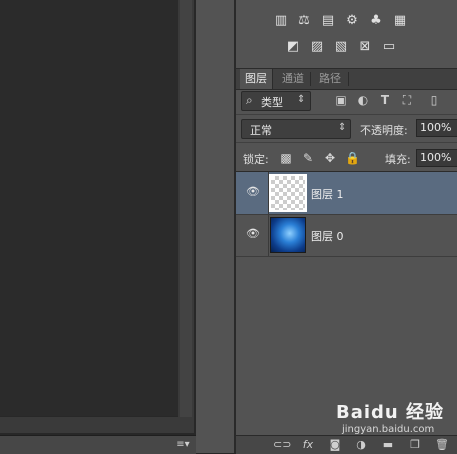 The width and height of the screenshot is (457, 454). Describe the element at coordinates (186, 209) in the screenshot. I see `vertical-scrollbar-thumb` at that location.